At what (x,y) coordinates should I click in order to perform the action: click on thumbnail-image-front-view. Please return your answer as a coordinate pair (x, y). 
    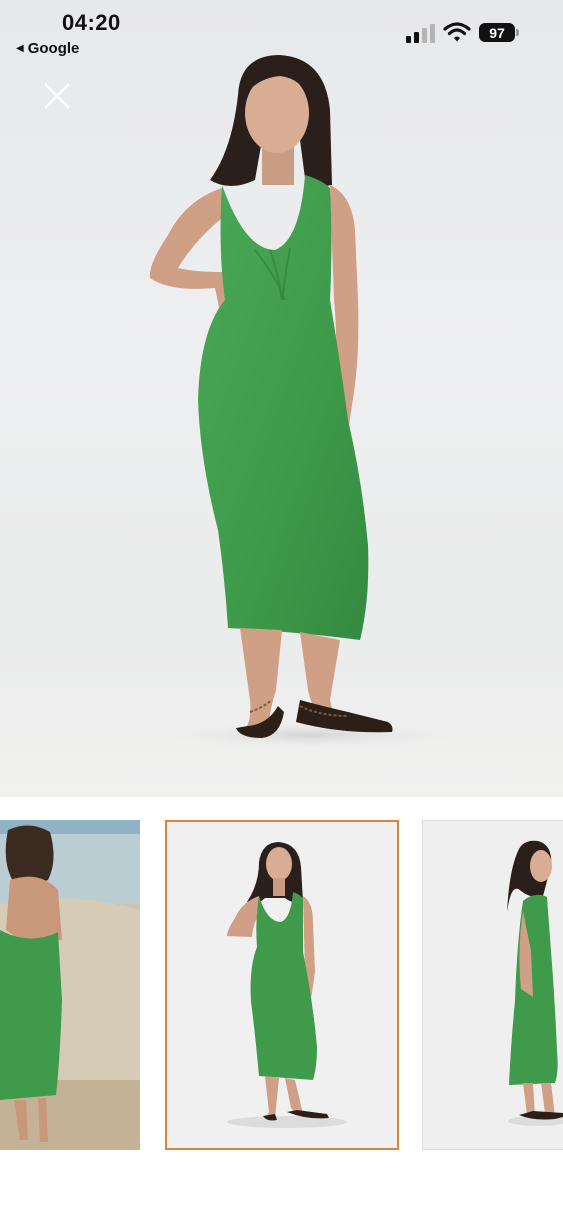
    Looking at the image, I should click on (287, 985).